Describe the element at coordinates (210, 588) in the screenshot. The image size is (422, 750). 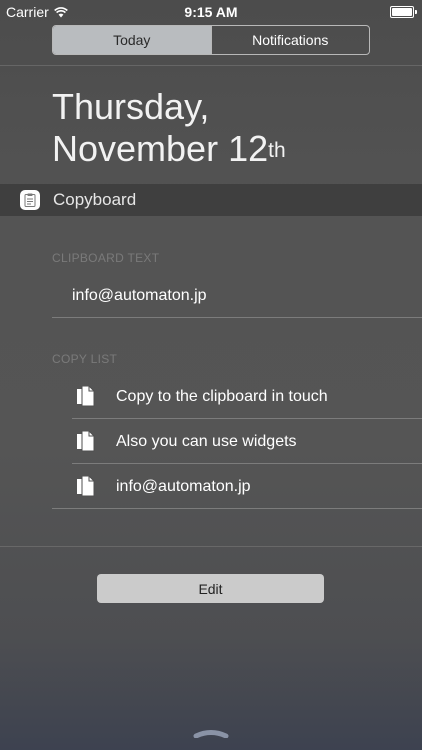
I see `edit-button: Edit` at that location.